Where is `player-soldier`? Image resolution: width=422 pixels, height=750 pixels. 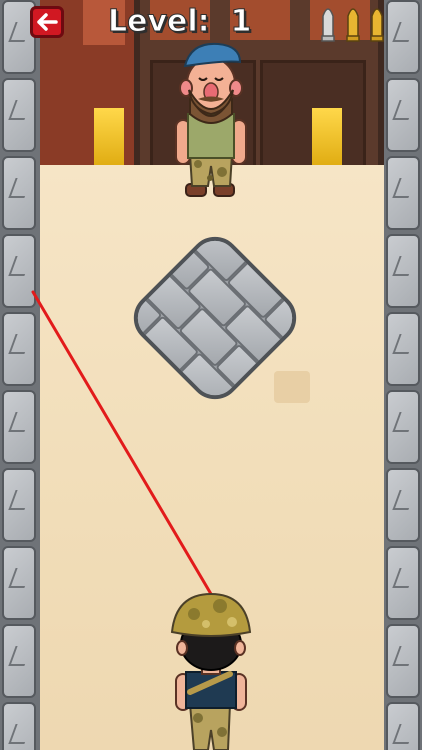
player-soldier is located at coordinates (211, 671).